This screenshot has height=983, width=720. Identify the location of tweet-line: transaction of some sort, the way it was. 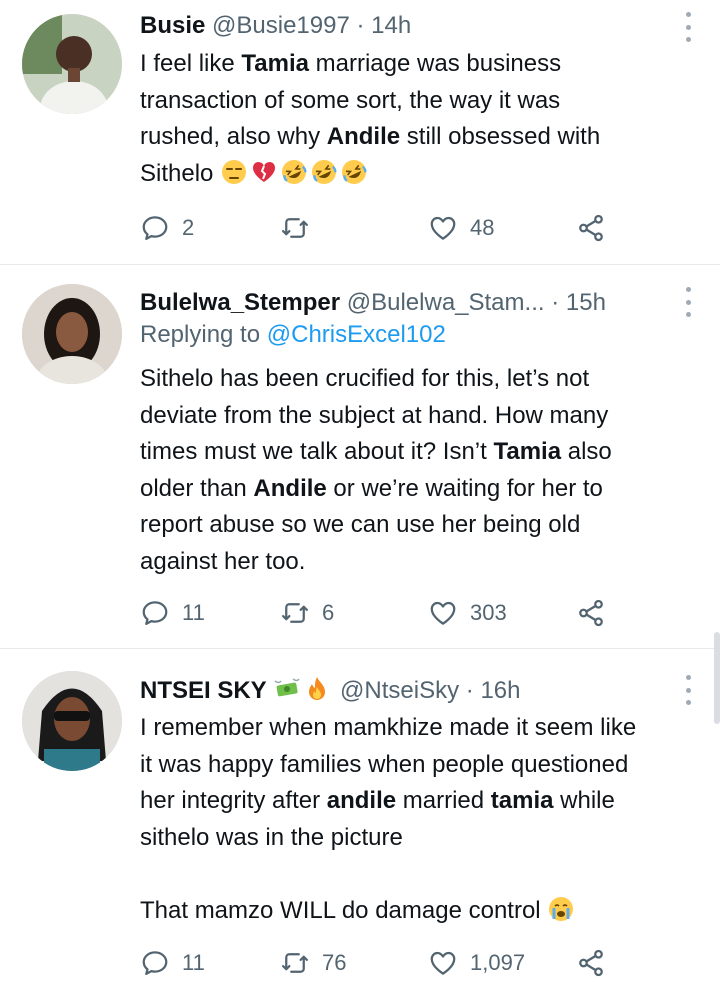
(420, 101).